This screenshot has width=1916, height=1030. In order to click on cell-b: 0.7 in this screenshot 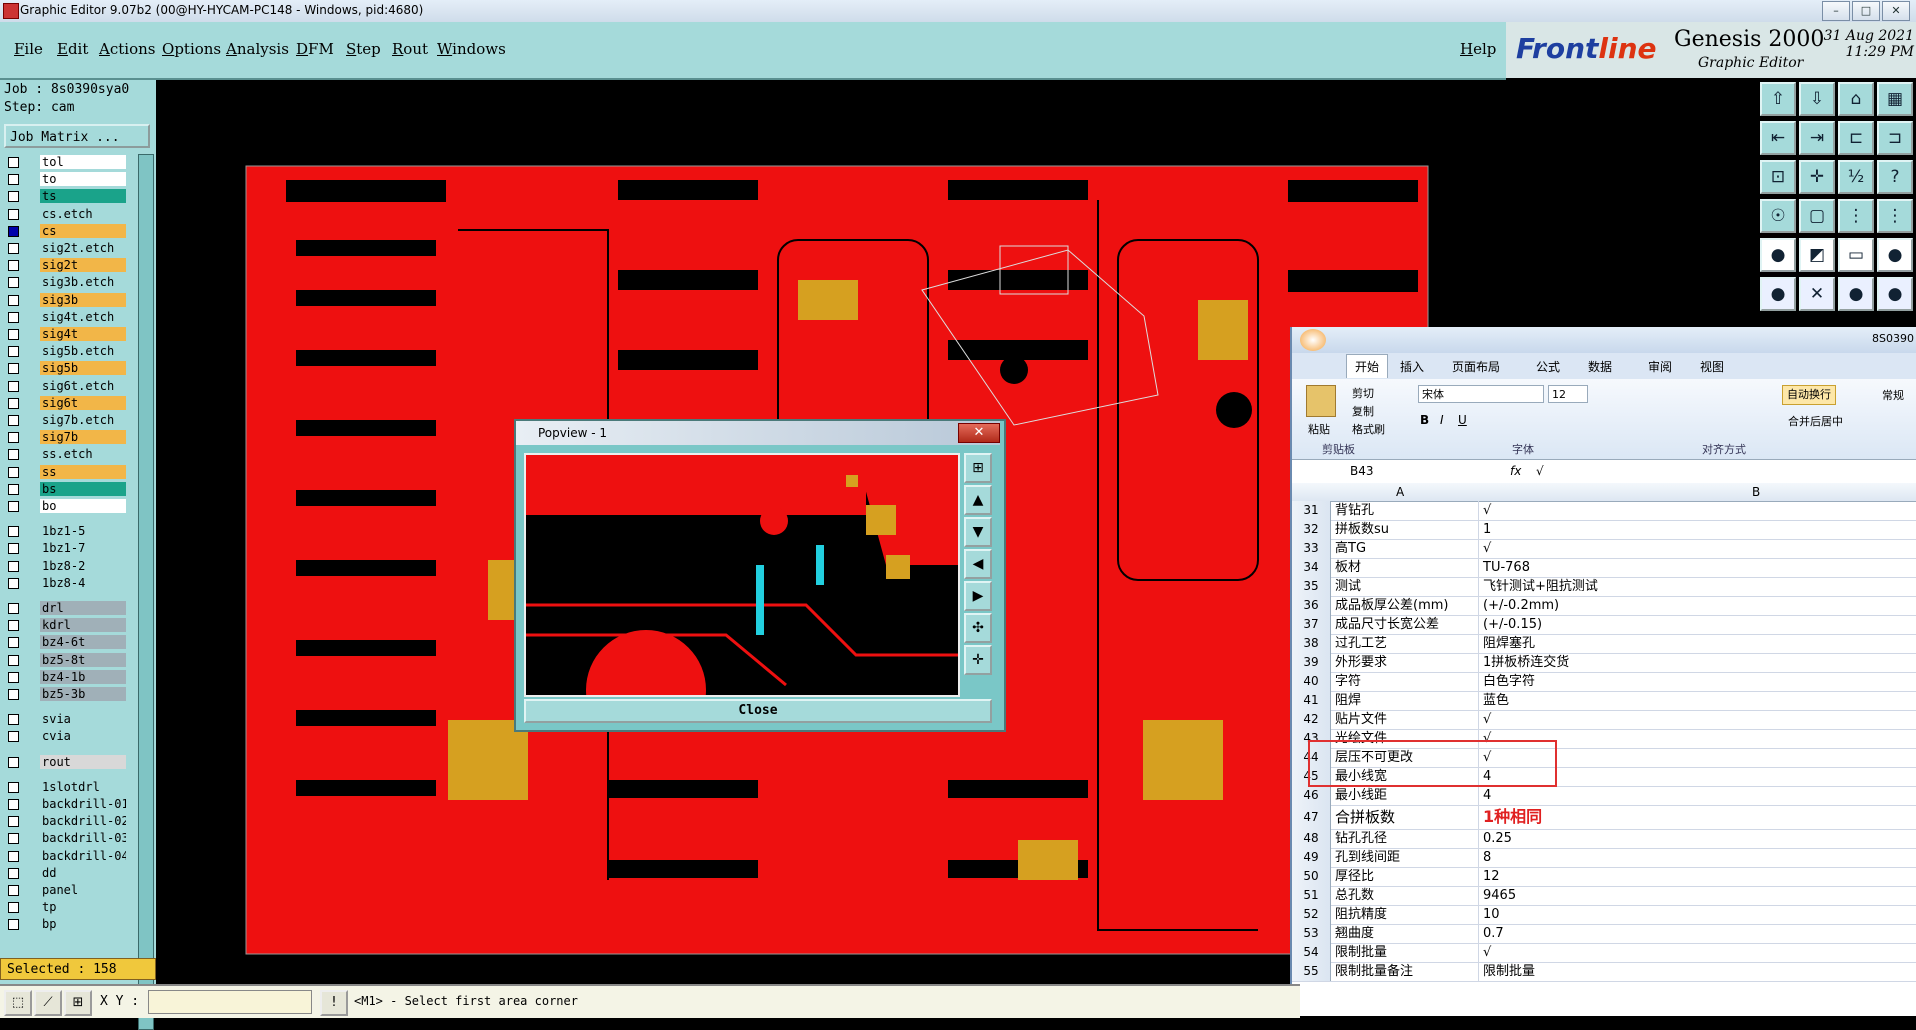, I will do `click(1695, 933)`.